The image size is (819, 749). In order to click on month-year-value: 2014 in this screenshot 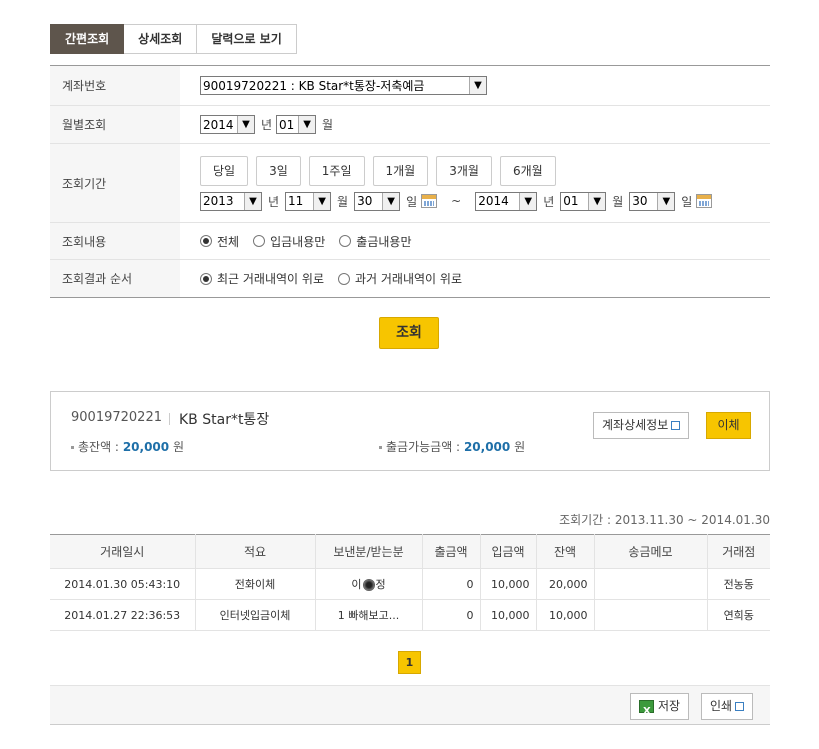, I will do `click(218, 124)`.